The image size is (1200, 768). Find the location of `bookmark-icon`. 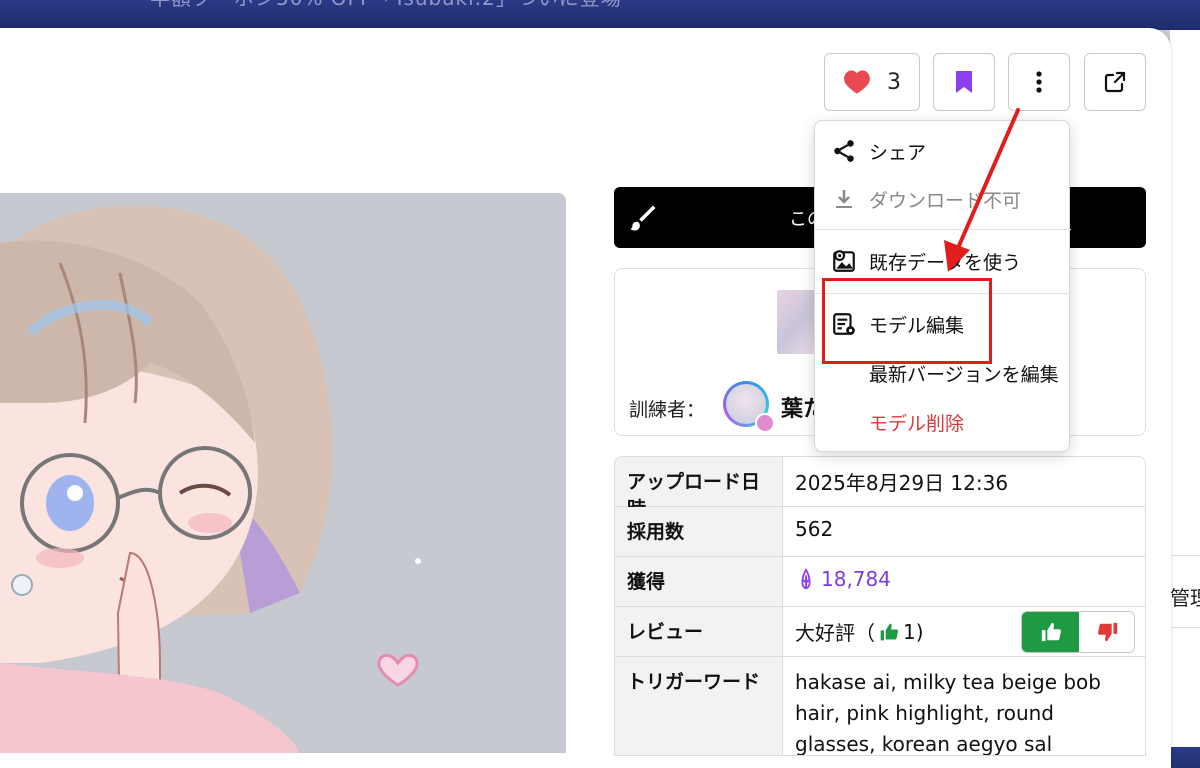

bookmark-icon is located at coordinates (964, 82).